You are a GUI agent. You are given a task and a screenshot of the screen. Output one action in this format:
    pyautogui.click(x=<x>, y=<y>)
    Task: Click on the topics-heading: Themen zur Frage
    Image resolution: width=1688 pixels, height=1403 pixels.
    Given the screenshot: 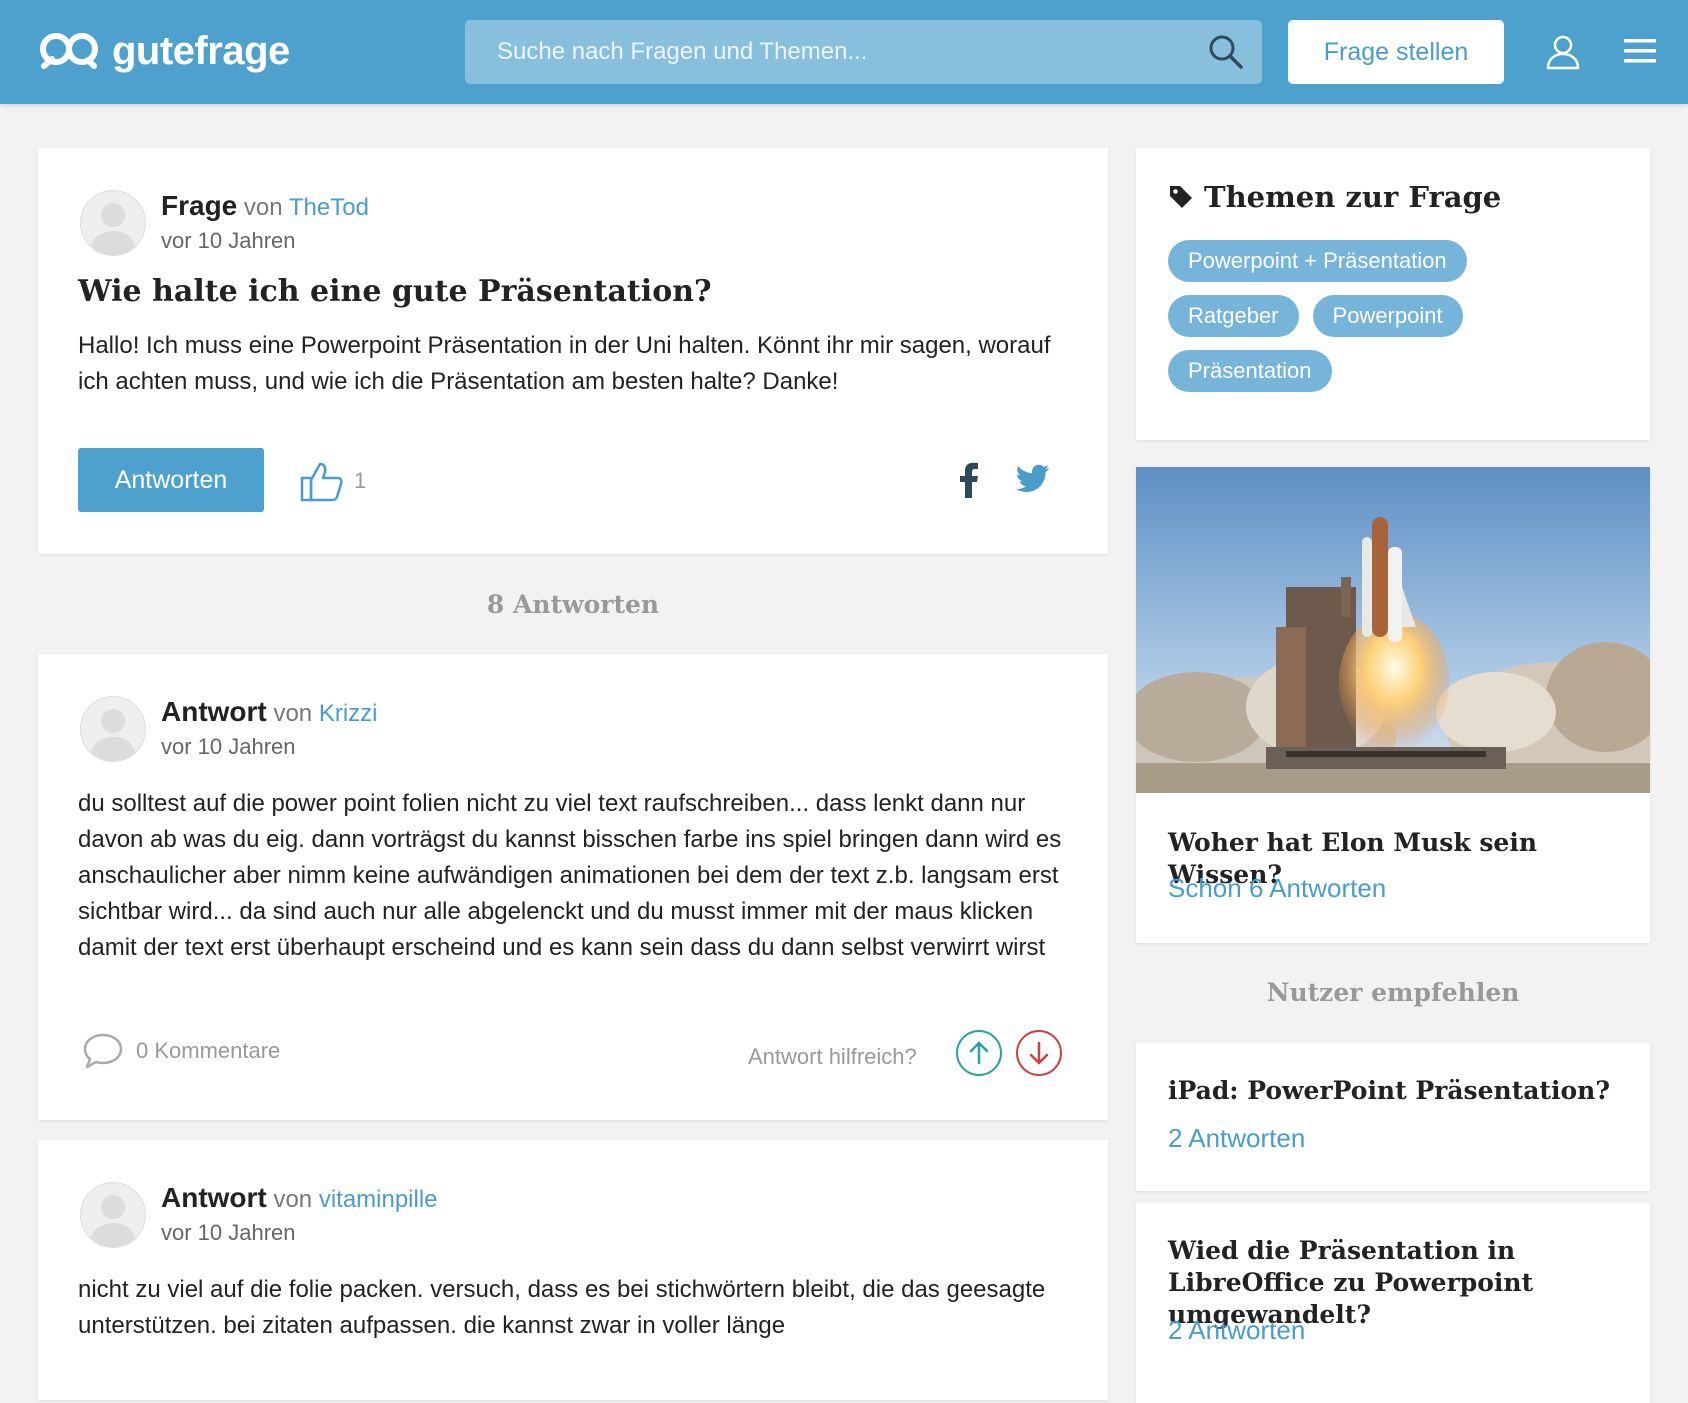 What is the action you would take?
    pyautogui.click(x=1334, y=197)
    